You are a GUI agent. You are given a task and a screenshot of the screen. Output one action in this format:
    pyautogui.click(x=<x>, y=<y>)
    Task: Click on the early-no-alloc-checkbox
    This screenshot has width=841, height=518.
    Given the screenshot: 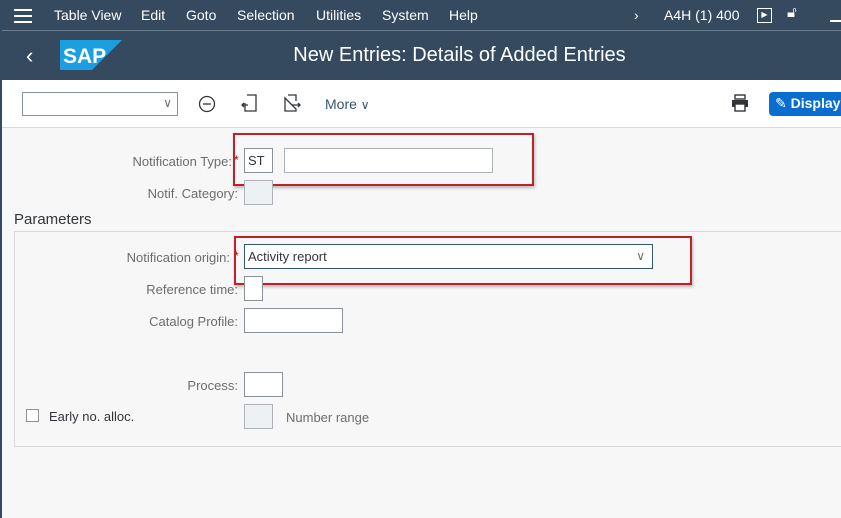 What is the action you would take?
    pyautogui.click(x=32, y=415)
    